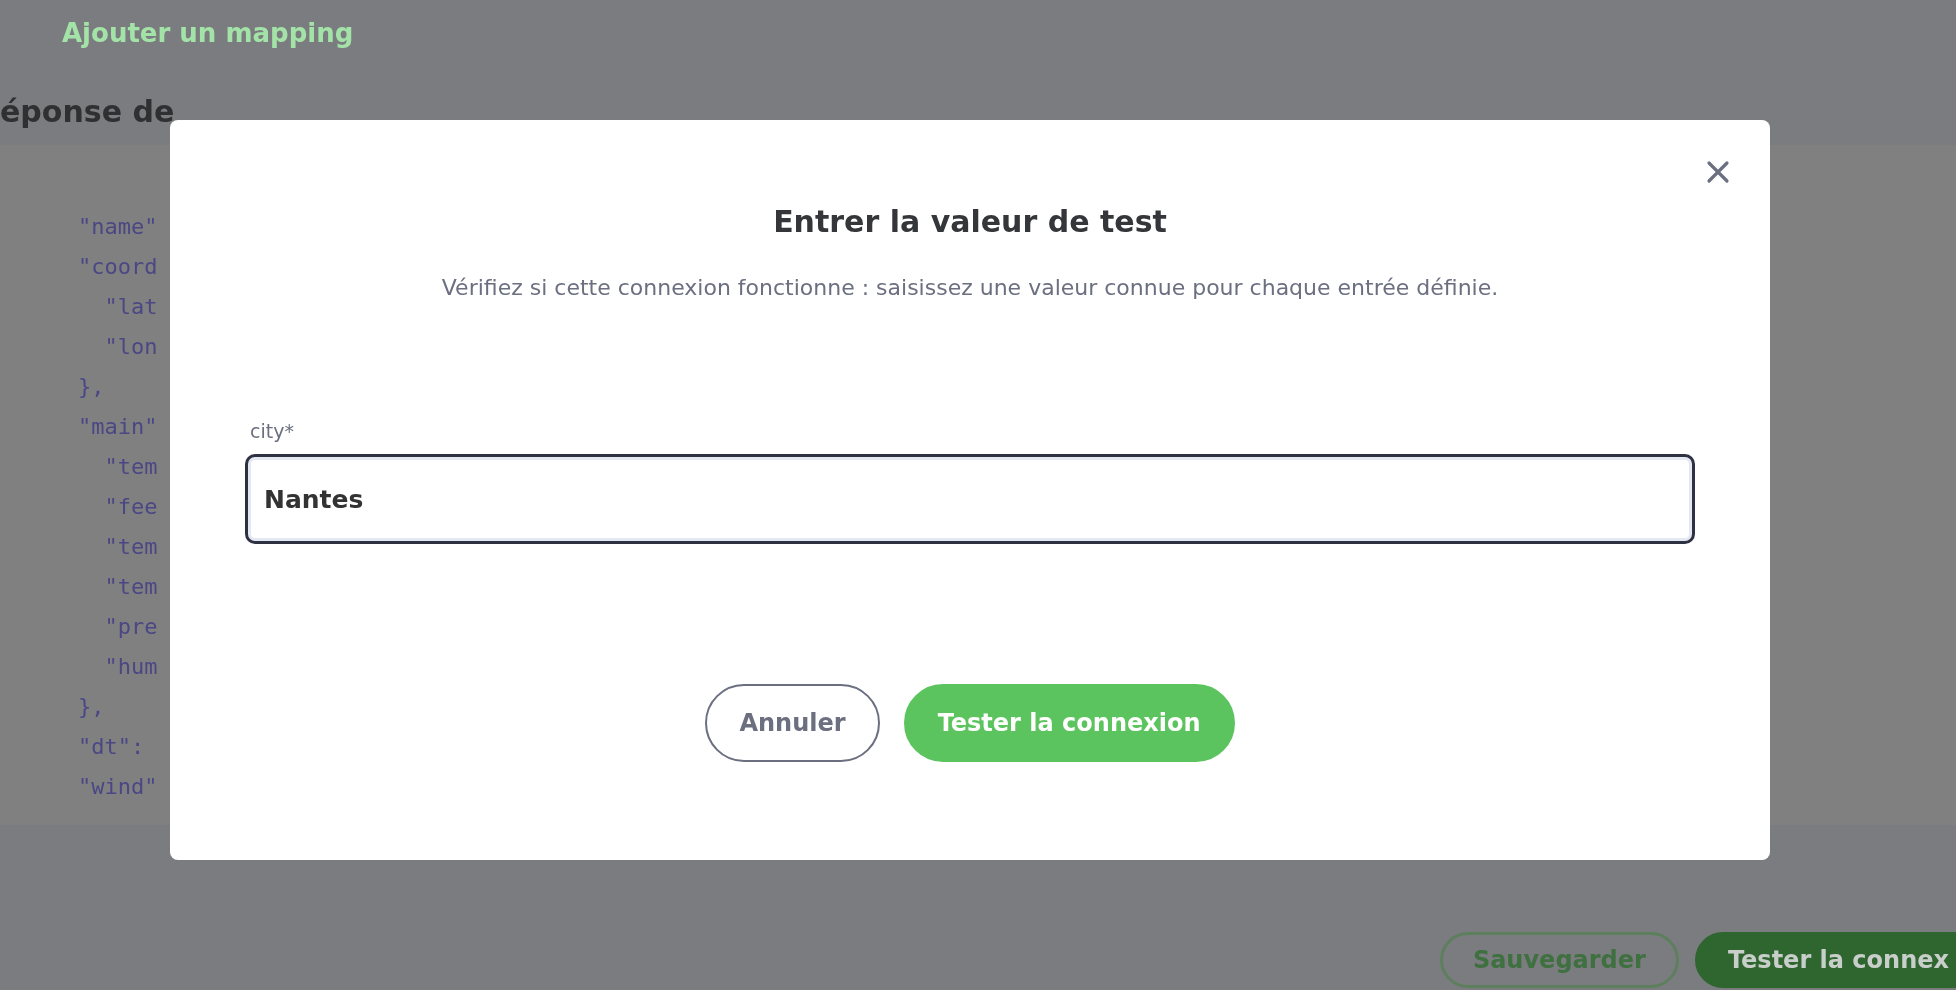 The height and width of the screenshot is (990, 1956). Describe the element at coordinates (792, 723) in the screenshot. I see `cancel-button: Annuler` at that location.